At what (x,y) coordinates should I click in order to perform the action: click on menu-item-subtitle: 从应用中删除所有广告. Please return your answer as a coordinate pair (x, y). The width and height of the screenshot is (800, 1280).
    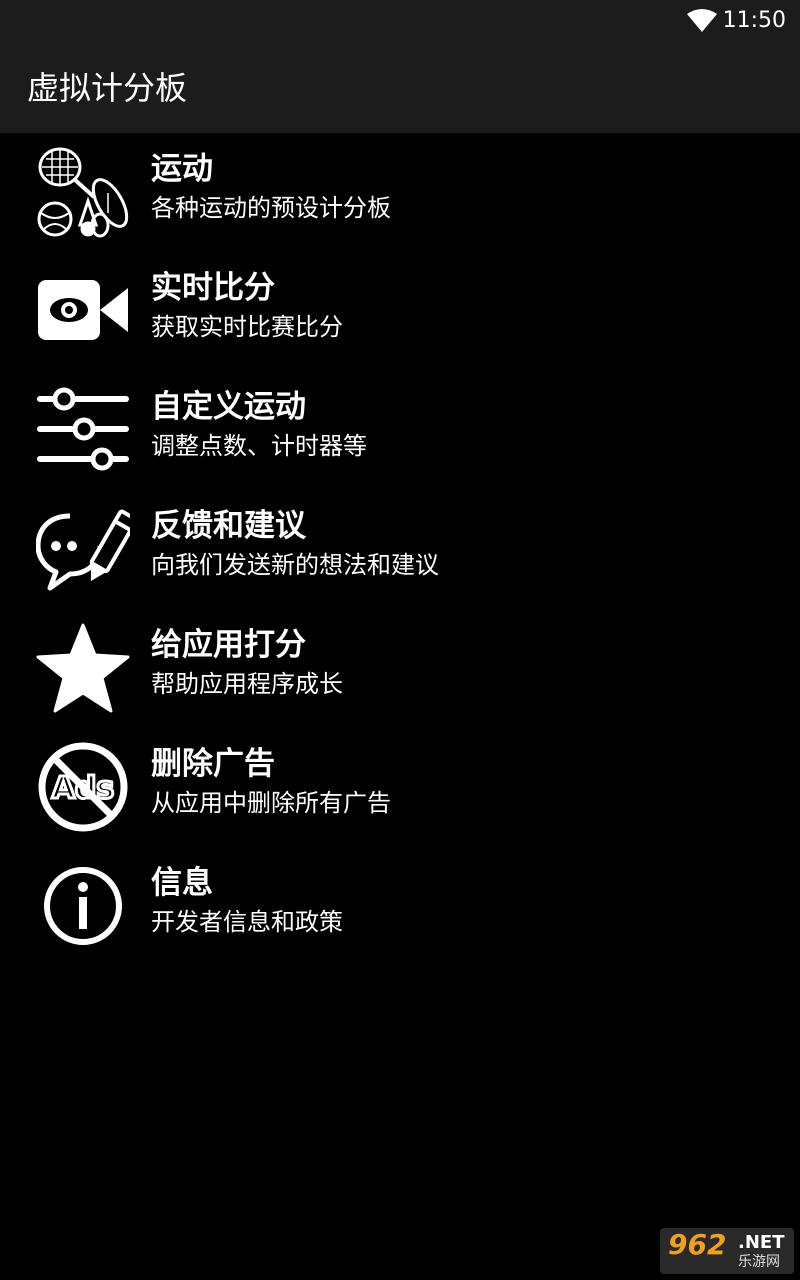
    Looking at the image, I should click on (271, 803).